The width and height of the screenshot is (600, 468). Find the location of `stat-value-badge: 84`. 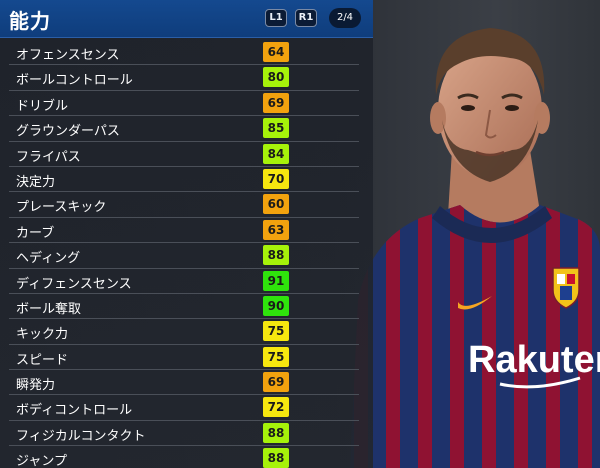

stat-value-badge: 84 is located at coordinates (276, 153).